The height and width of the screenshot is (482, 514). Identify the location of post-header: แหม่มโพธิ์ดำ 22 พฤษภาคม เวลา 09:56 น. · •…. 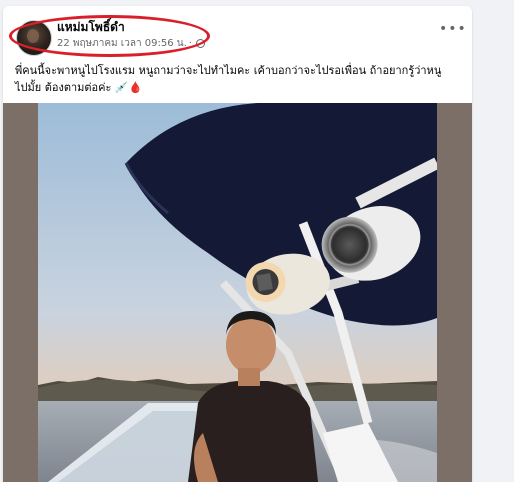
(237, 31).